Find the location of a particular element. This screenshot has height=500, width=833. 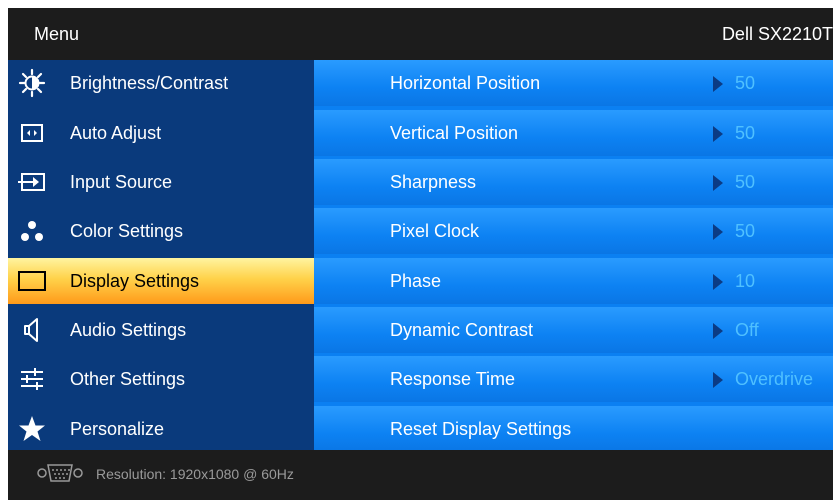

sidebar-item-label: Personalize is located at coordinates (117, 429).